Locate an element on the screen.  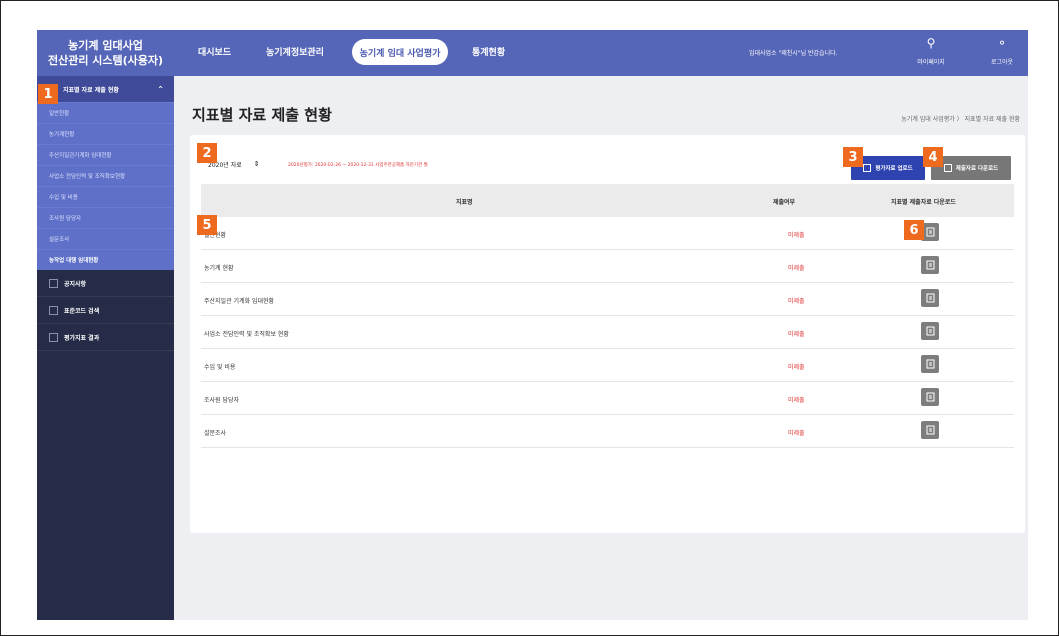
download-button: 제출자료 다운로드 is located at coordinates (971, 168).